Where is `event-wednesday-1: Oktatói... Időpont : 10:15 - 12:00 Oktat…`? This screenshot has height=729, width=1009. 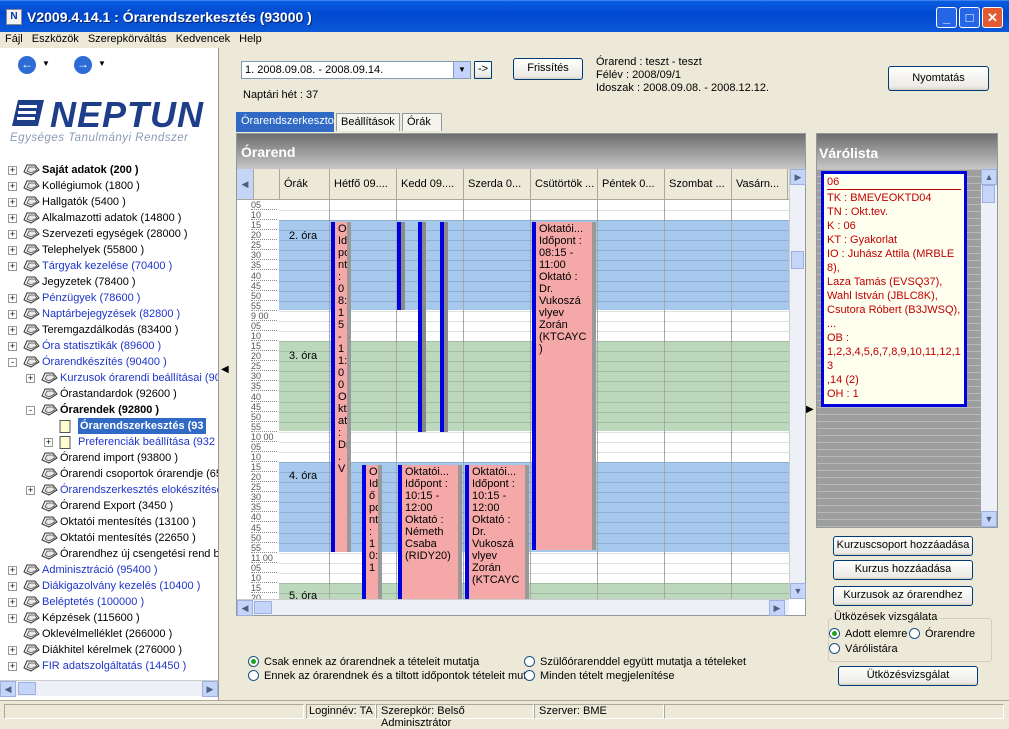 event-wednesday-1: Oktatói... Időpont : 10:15 - 12:00 Oktat… is located at coordinates (497, 532).